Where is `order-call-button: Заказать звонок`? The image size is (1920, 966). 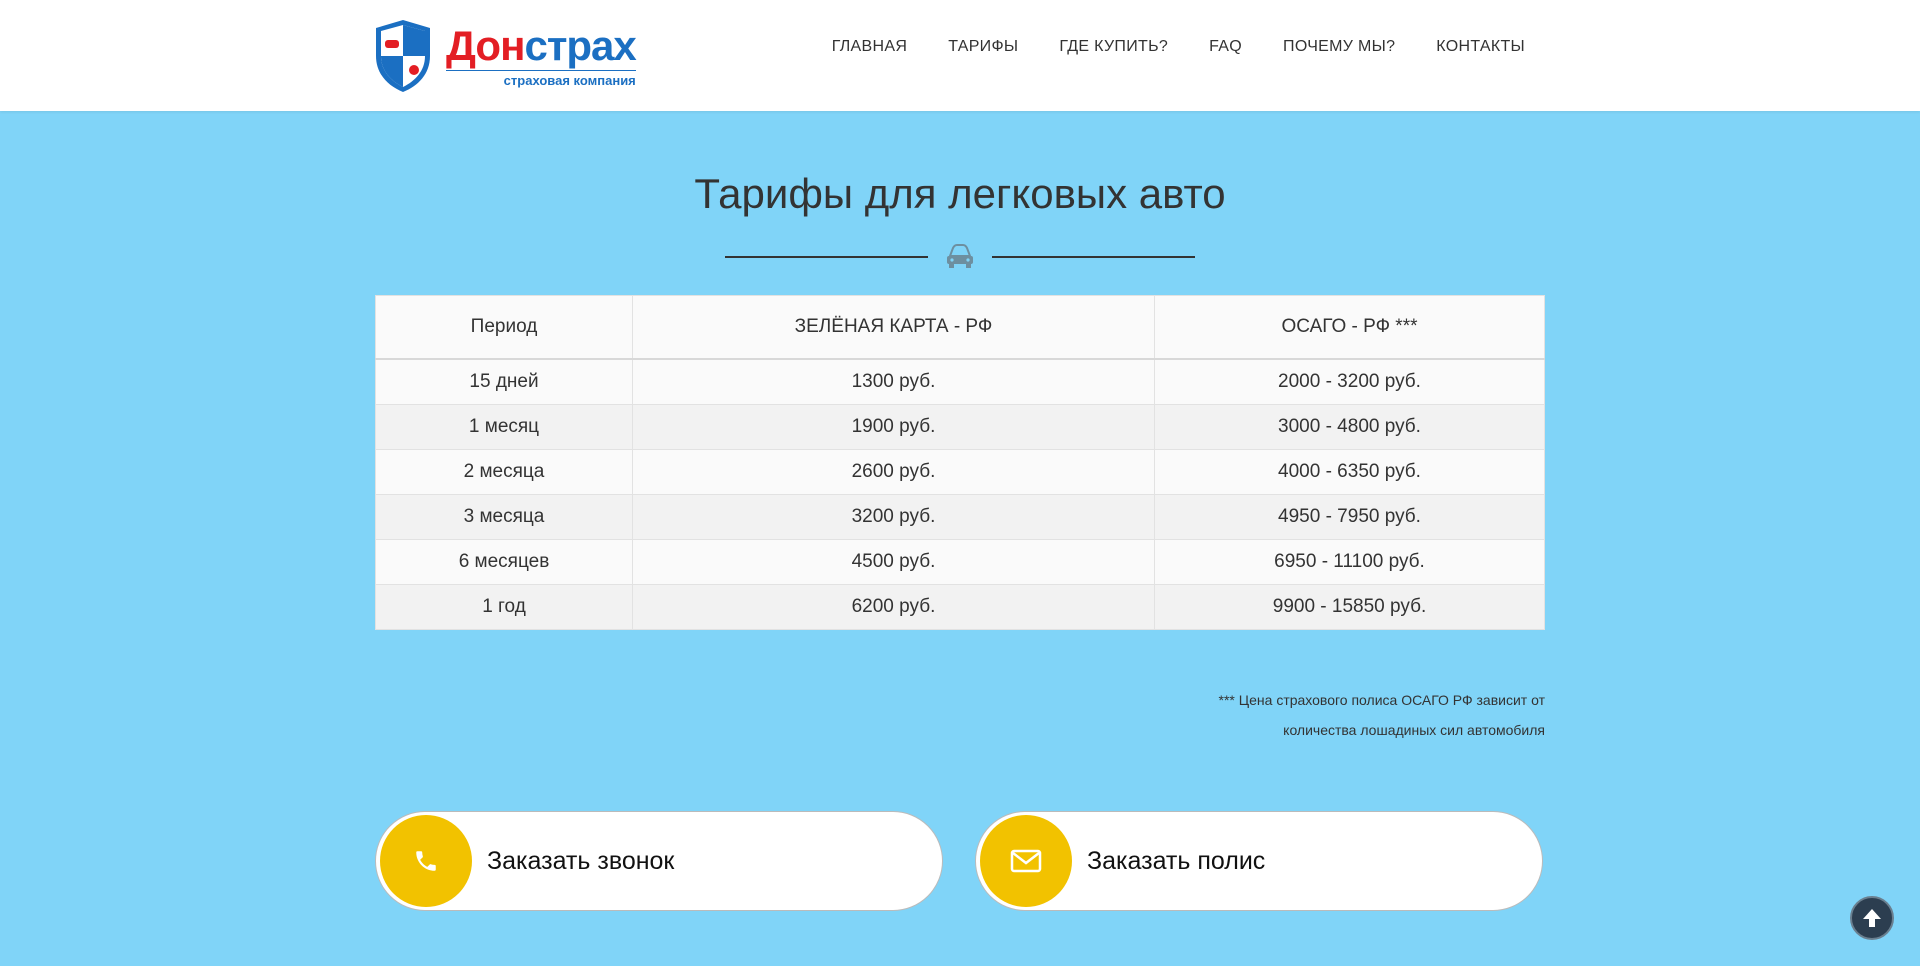
order-call-button: Заказать звонок is located at coordinates (659, 861).